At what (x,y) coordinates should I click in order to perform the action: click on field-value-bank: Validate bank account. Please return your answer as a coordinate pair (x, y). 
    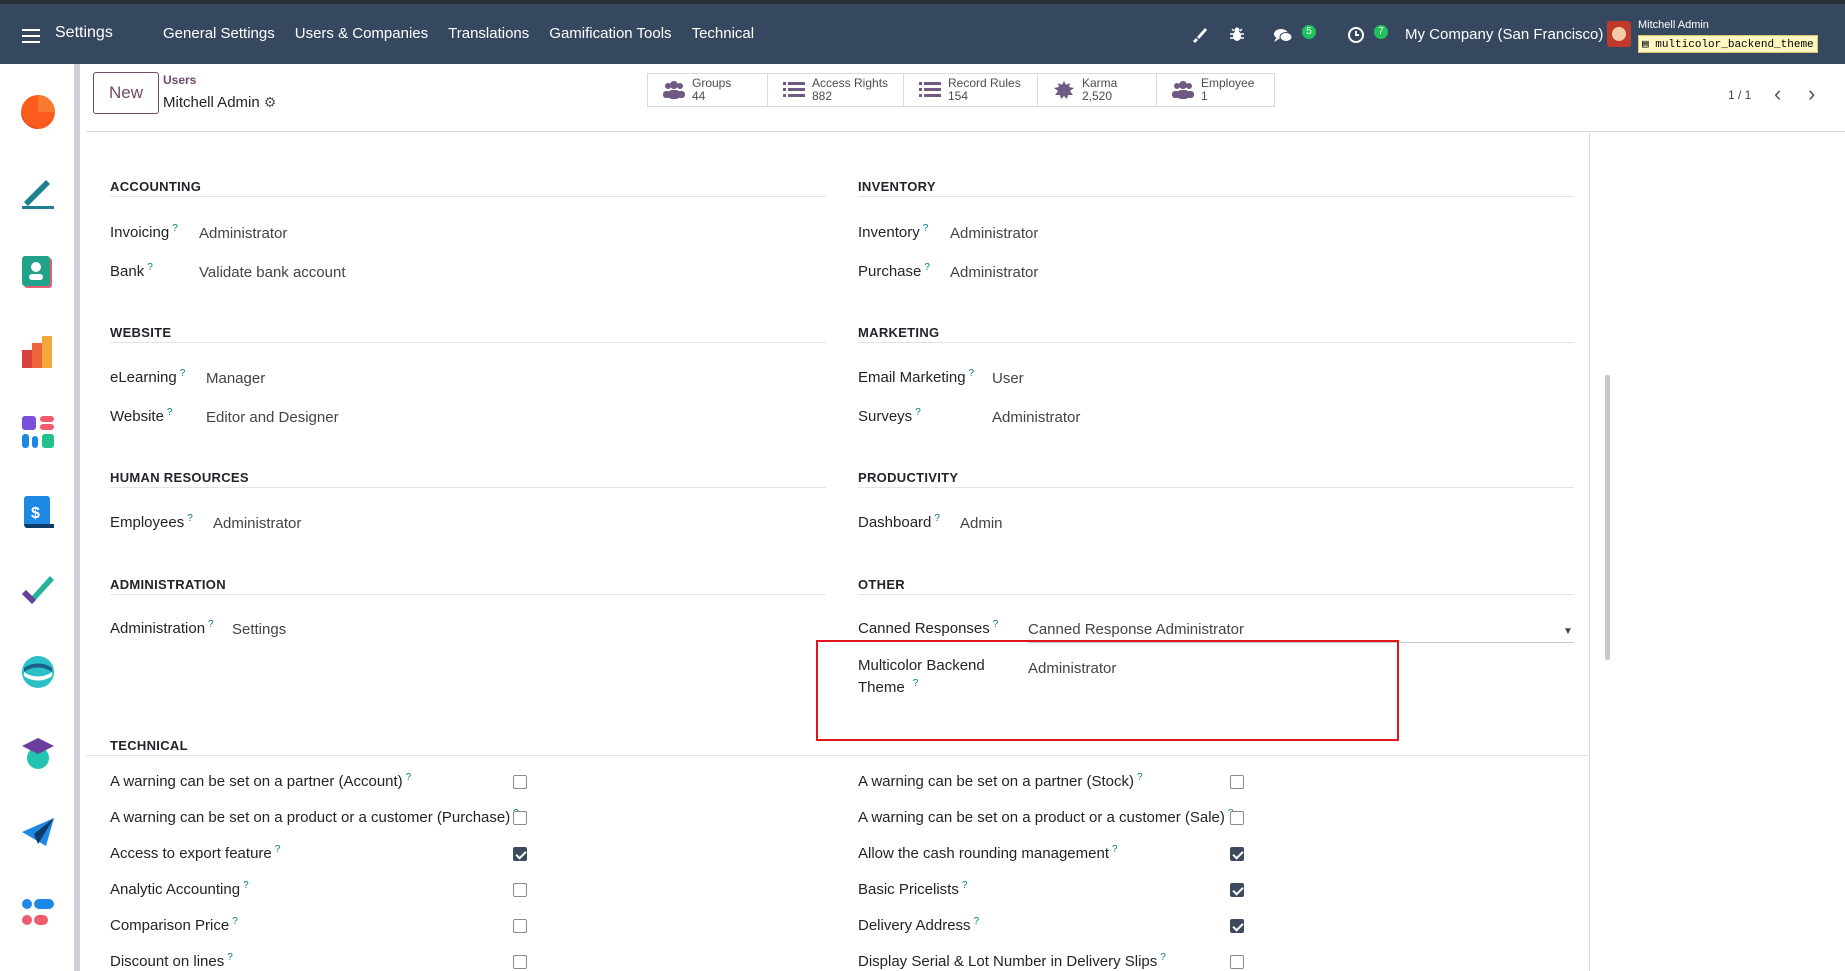
    Looking at the image, I should click on (272, 272).